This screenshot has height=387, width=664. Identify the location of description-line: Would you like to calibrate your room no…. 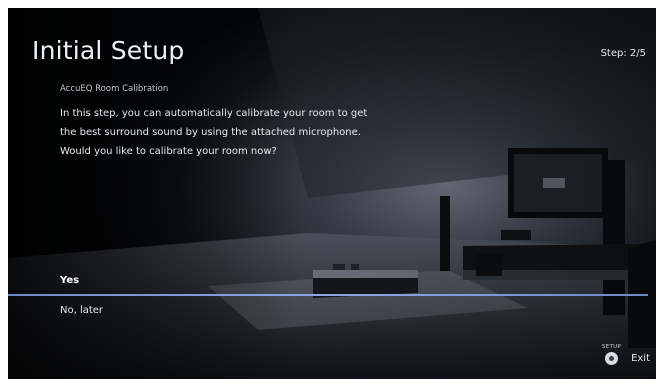
(168, 151).